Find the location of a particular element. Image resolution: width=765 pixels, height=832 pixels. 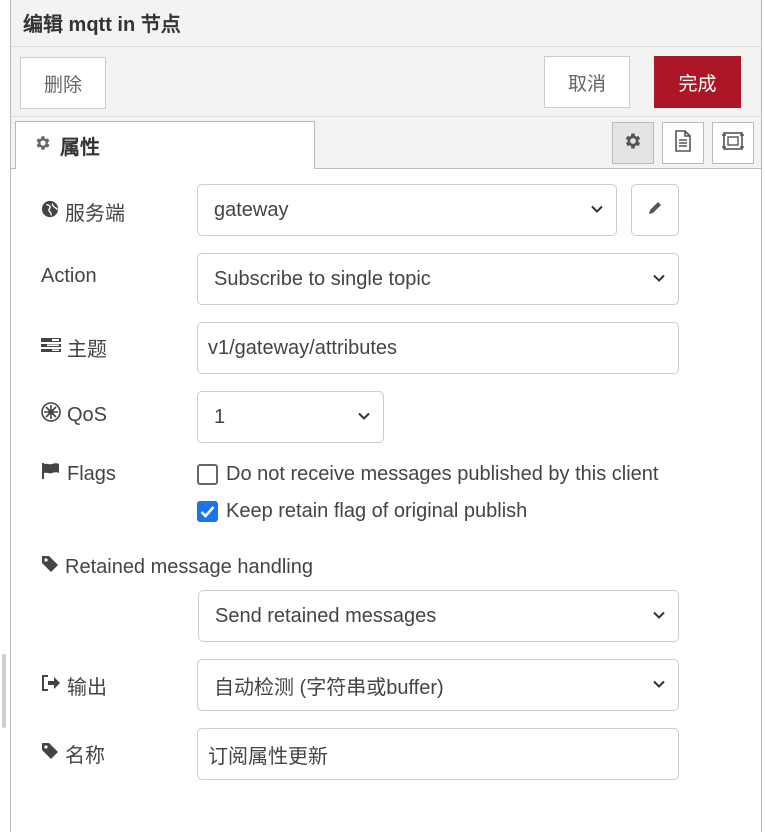

retained-label-row: Retained message handling is located at coordinates (177, 567).